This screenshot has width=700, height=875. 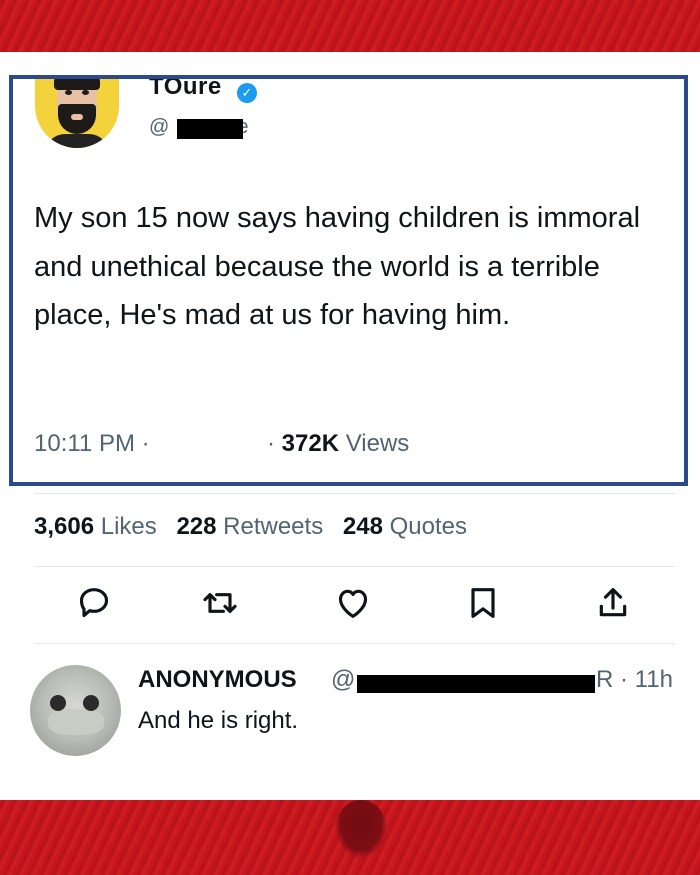 I want to click on share-button, so click(x=613, y=603).